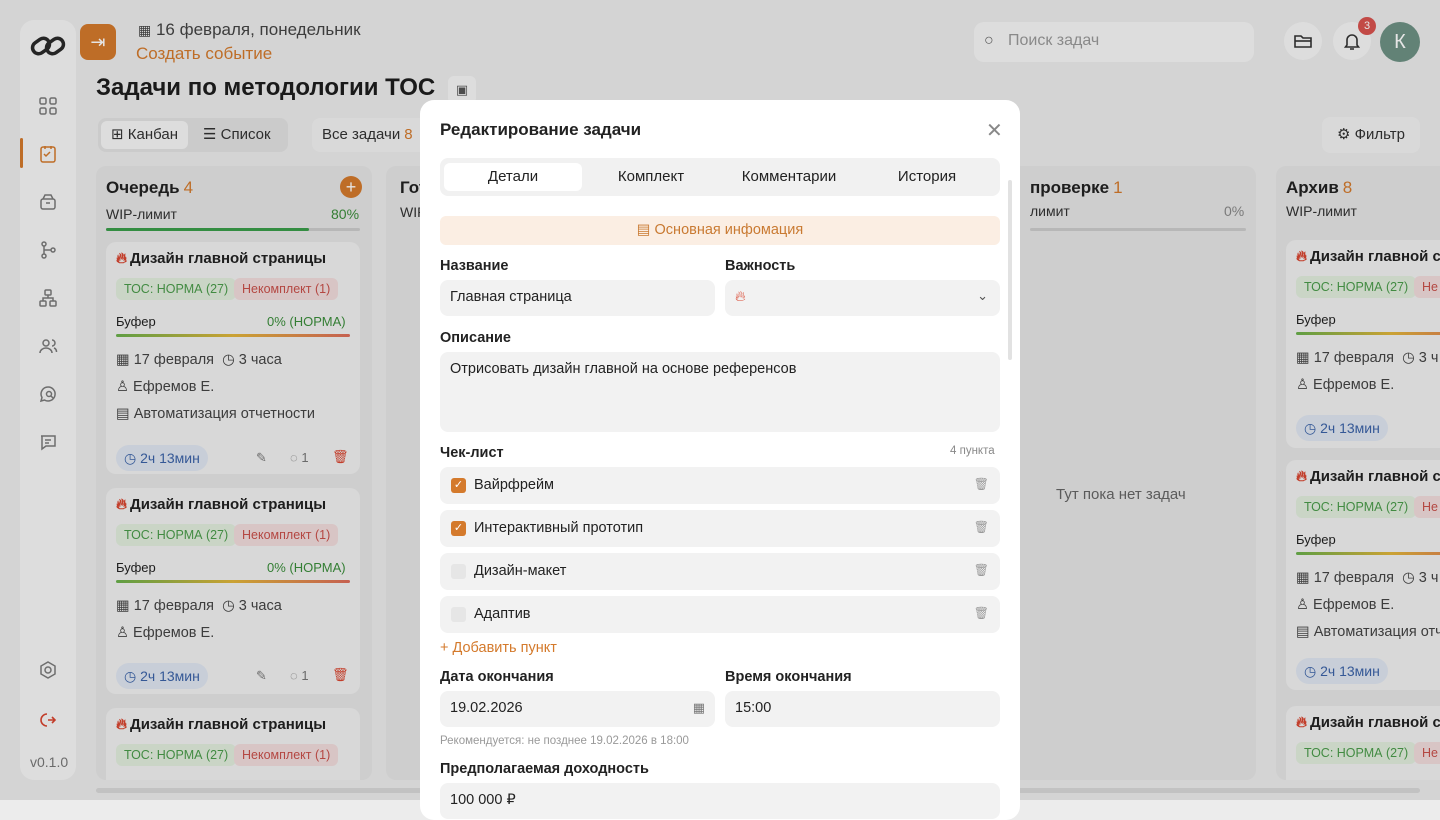  What do you see at coordinates (729, 230) in the screenshot?
I see `section-header-text: Основная инфомация` at bounding box center [729, 230].